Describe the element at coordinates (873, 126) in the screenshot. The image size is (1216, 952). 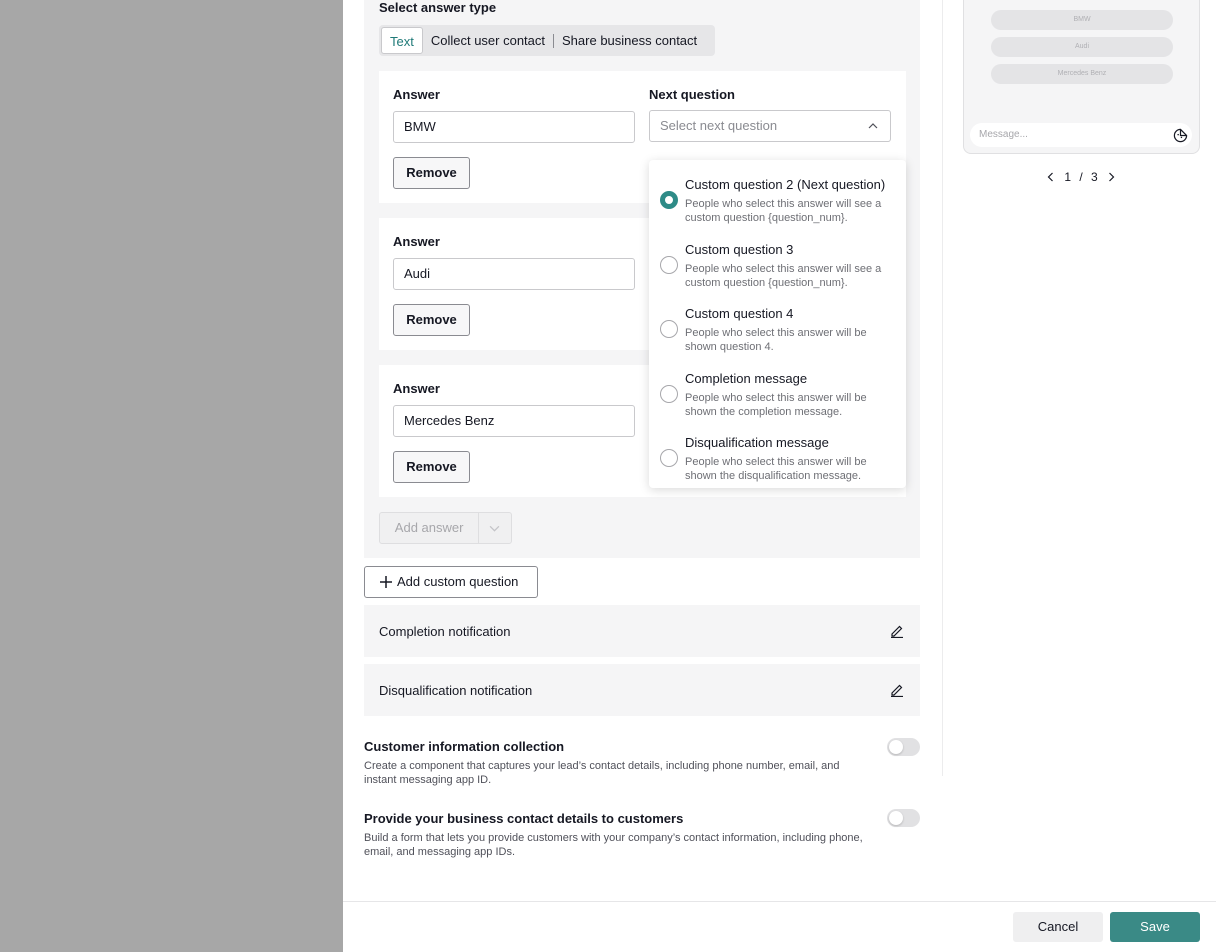
I see `chevron-up-icon` at that location.